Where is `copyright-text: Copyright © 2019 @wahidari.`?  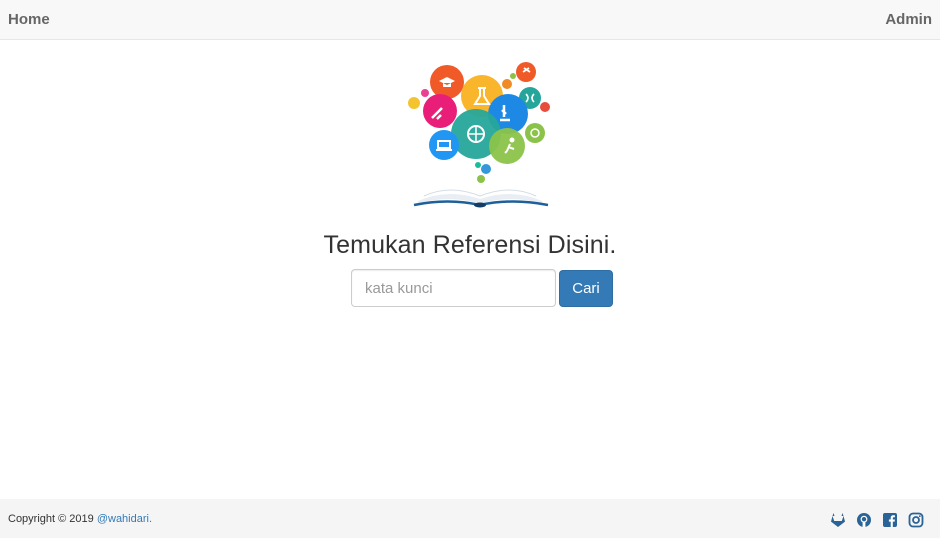 copyright-text: Copyright © 2019 @wahidari. is located at coordinates (80, 519).